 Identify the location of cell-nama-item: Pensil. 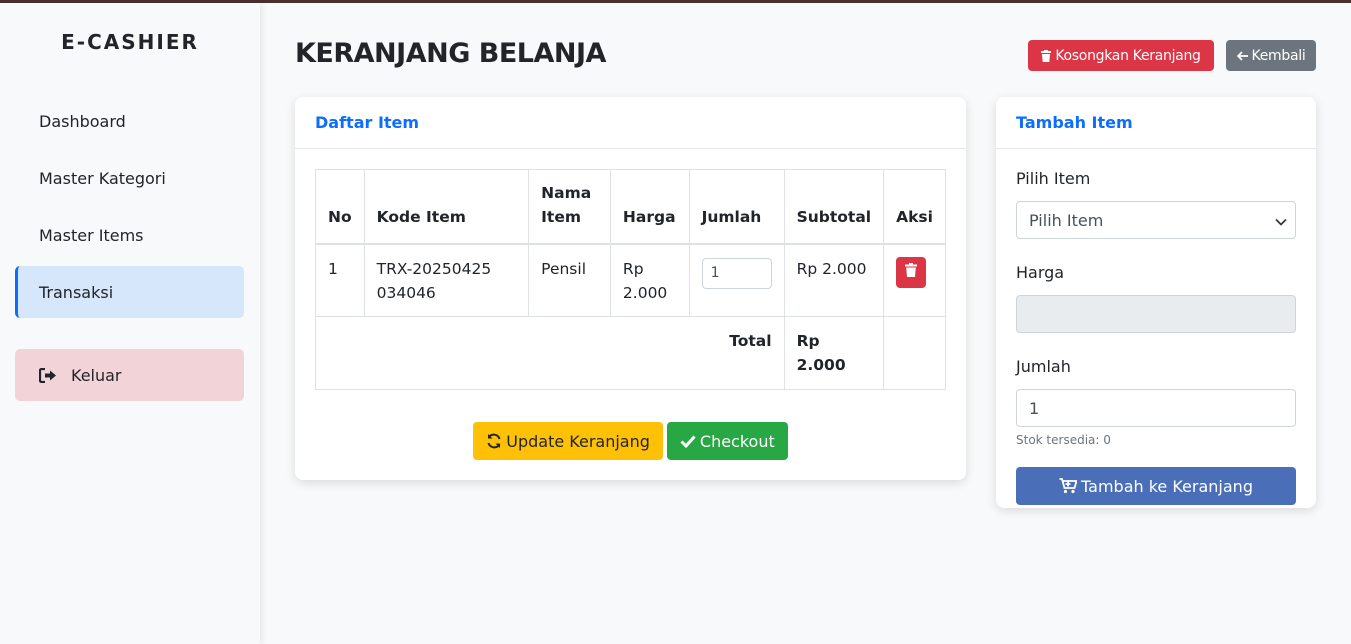
(569, 280).